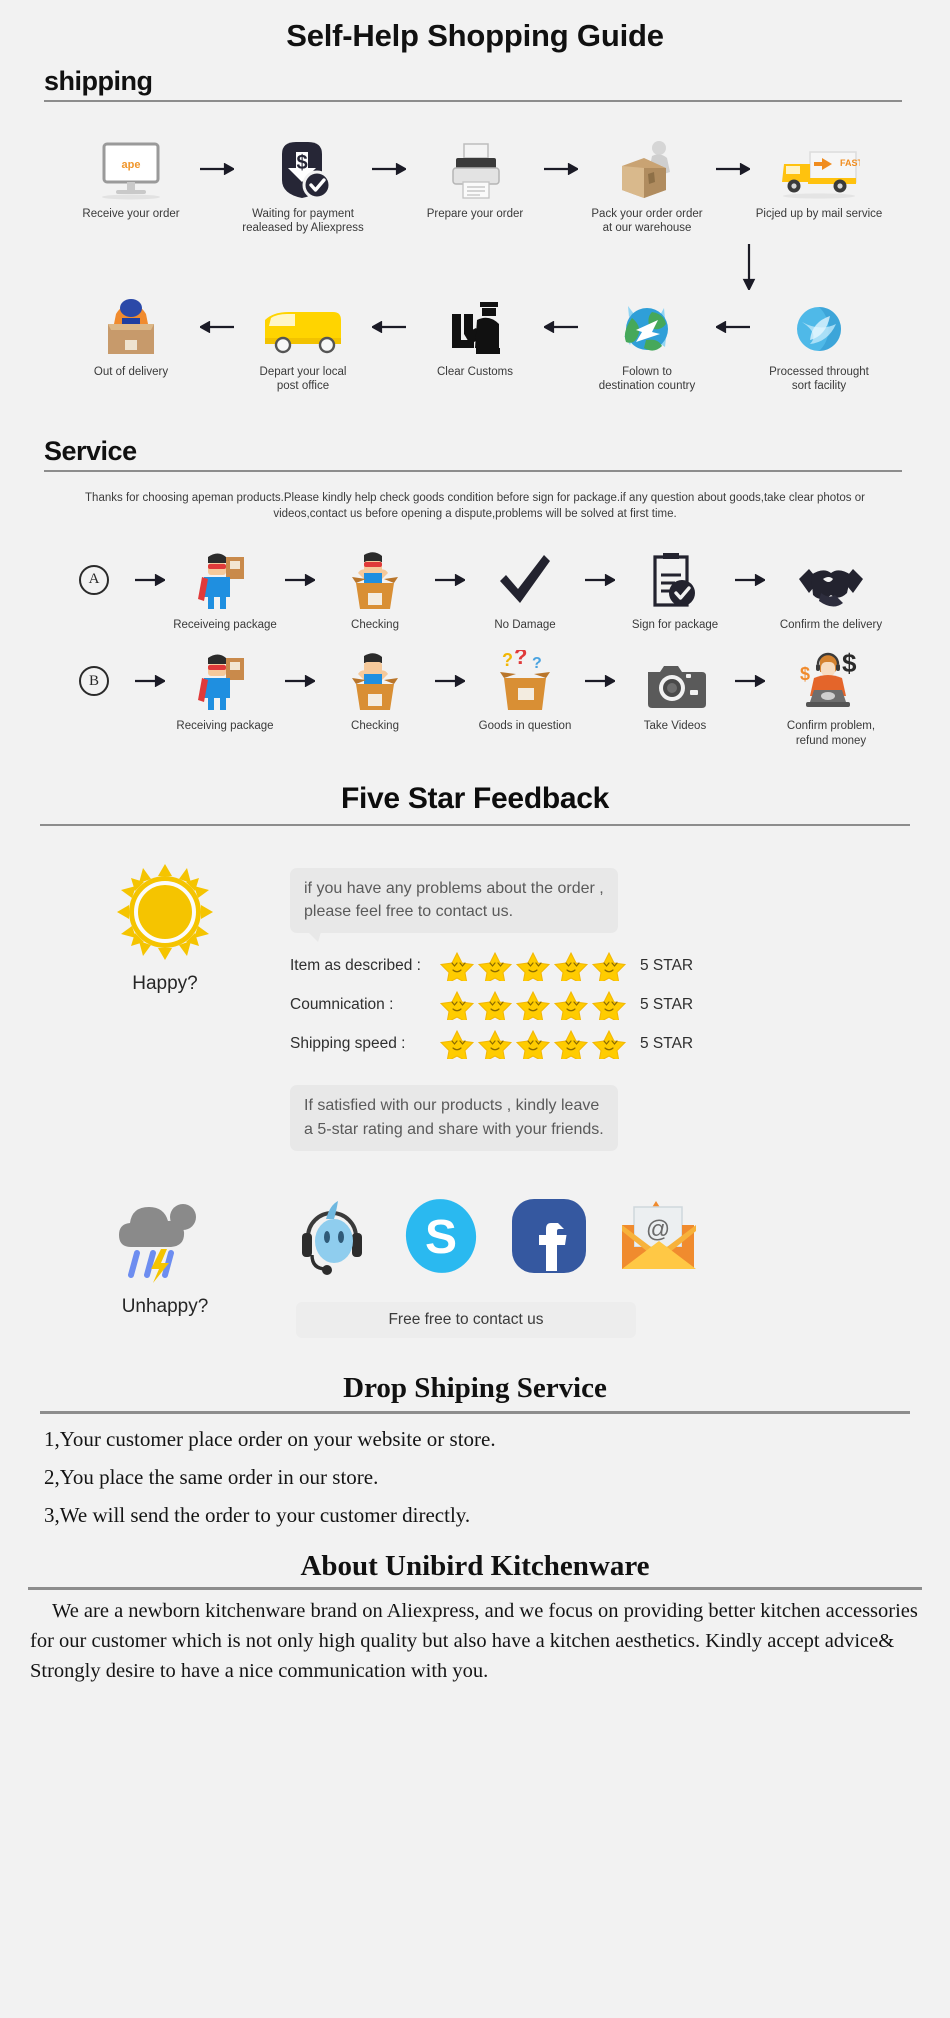  Describe the element at coordinates (475, 266) in the screenshot. I see `arrow-down-icon` at that location.